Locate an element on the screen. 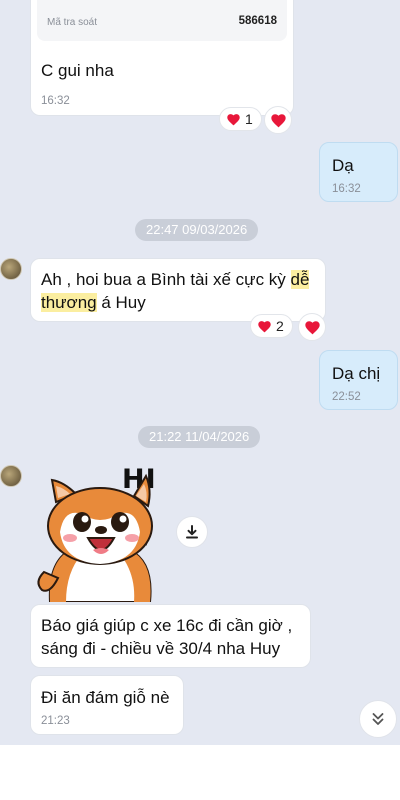 The height and width of the screenshot is (800, 400). date-separator: 21:22 11/04/2026 is located at coordinates (199, 437).